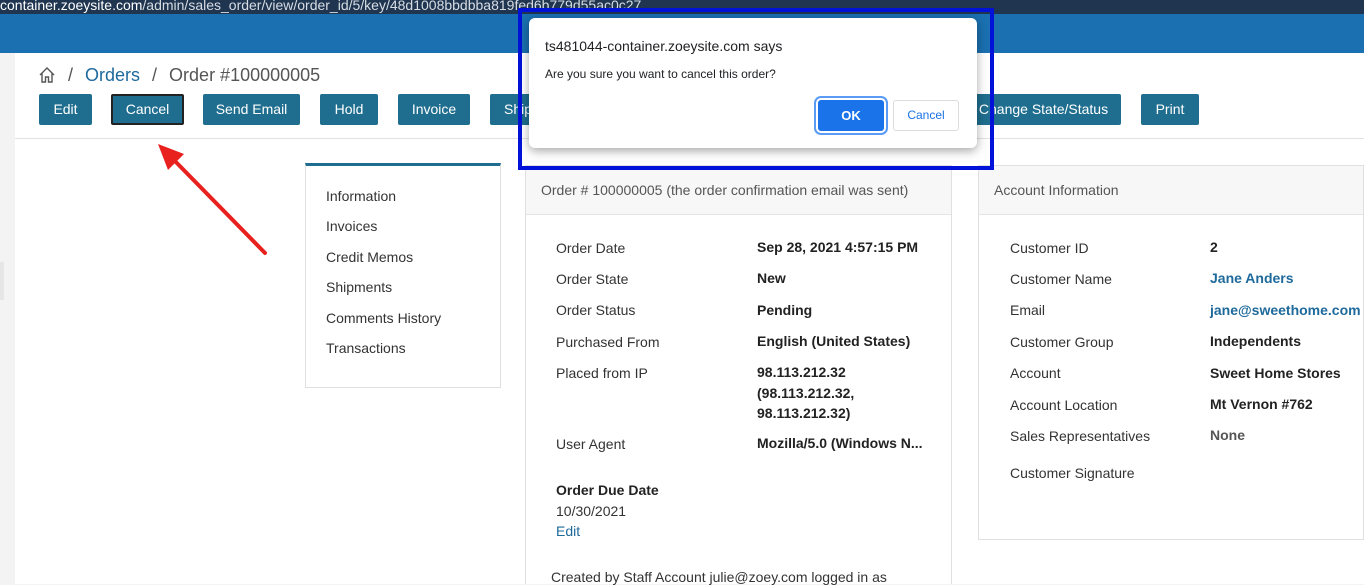  I want to click on email-label: Email, so click(1028, 310).